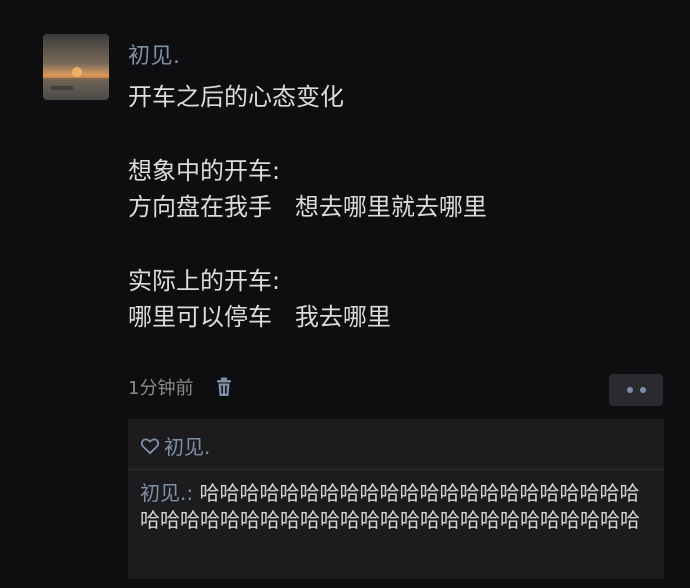 This screenshot has height=588, width=690. What do you see at coordinates (187, 445) in the screenshot?
I see `like-username: 初见.` at bounding box center [187, 445].